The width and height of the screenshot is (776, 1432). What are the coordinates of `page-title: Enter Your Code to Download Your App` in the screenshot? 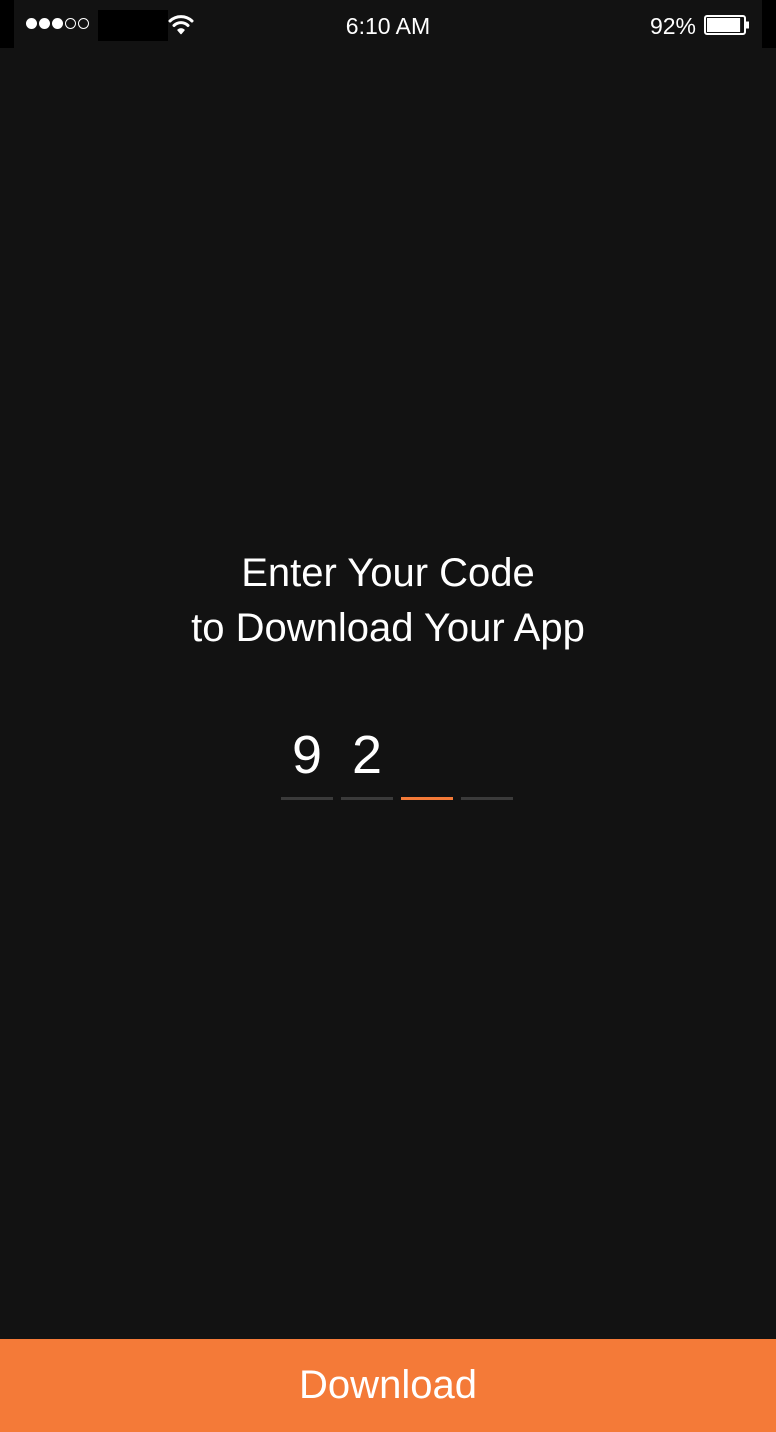 It's located at (388, 601).